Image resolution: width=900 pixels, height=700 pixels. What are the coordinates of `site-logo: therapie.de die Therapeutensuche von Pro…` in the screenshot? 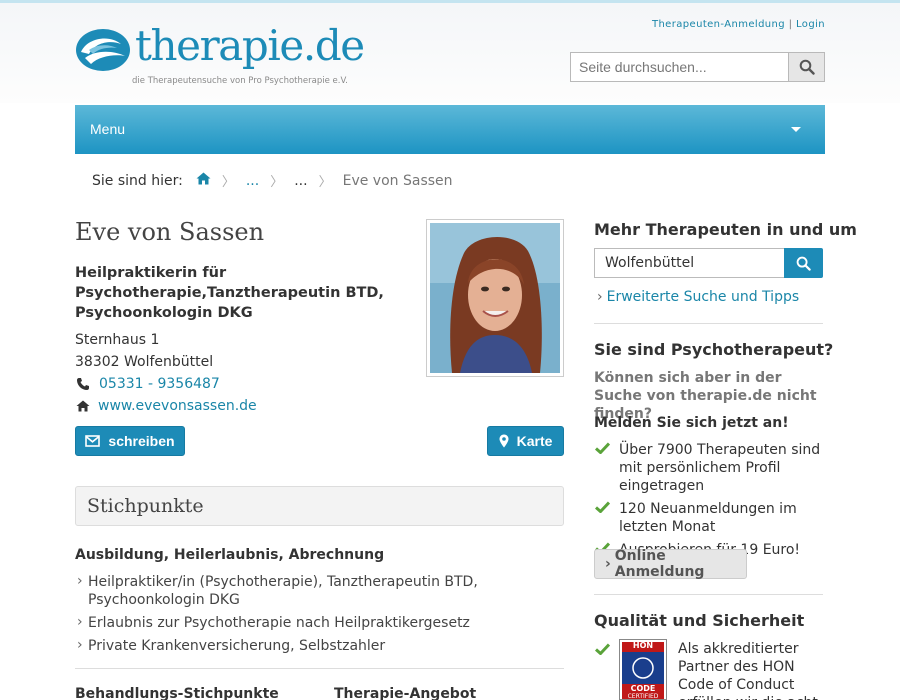 It's located at (220, 54).